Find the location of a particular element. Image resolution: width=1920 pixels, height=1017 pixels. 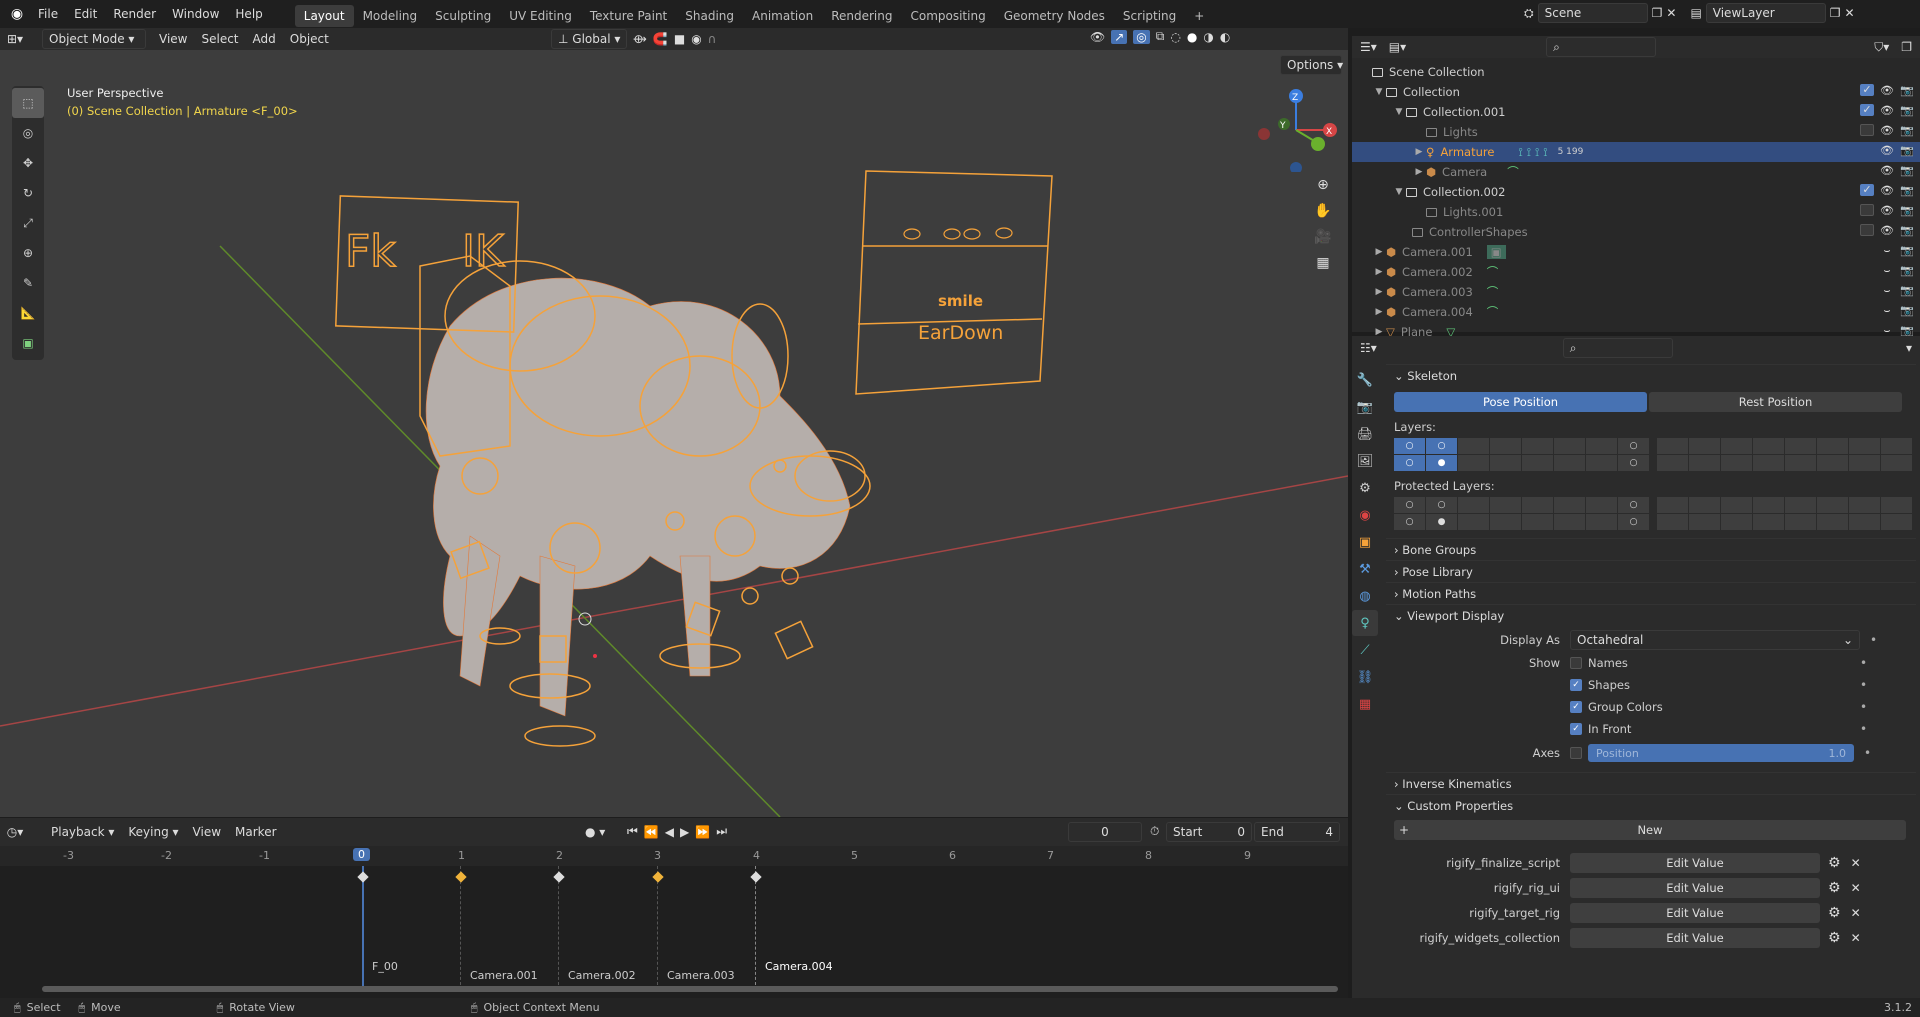

outliner-row-collection-002: ▼ Collection.002 ✓ 👁 📷 is located at coordinates (1636, 192).